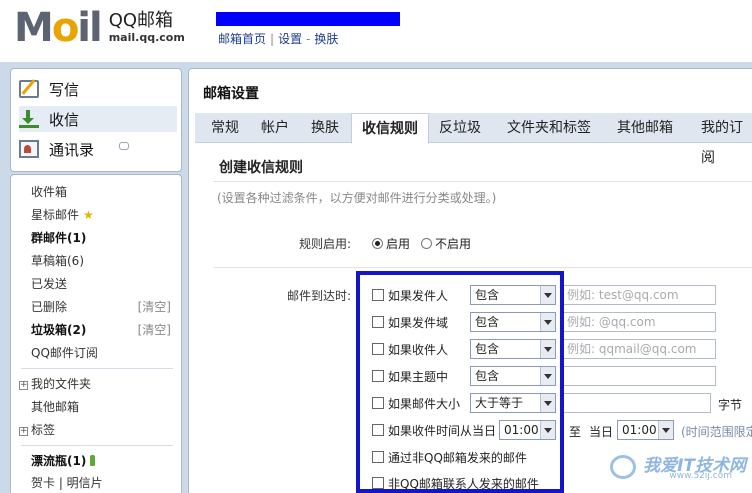 The width and height of the screenshot is (752, 493). What do you see at coordinates (105, 330) in the screenshot?
I see `folder-spam: 垃圾箱(2) [清空]` at bounding box center [105, 330].